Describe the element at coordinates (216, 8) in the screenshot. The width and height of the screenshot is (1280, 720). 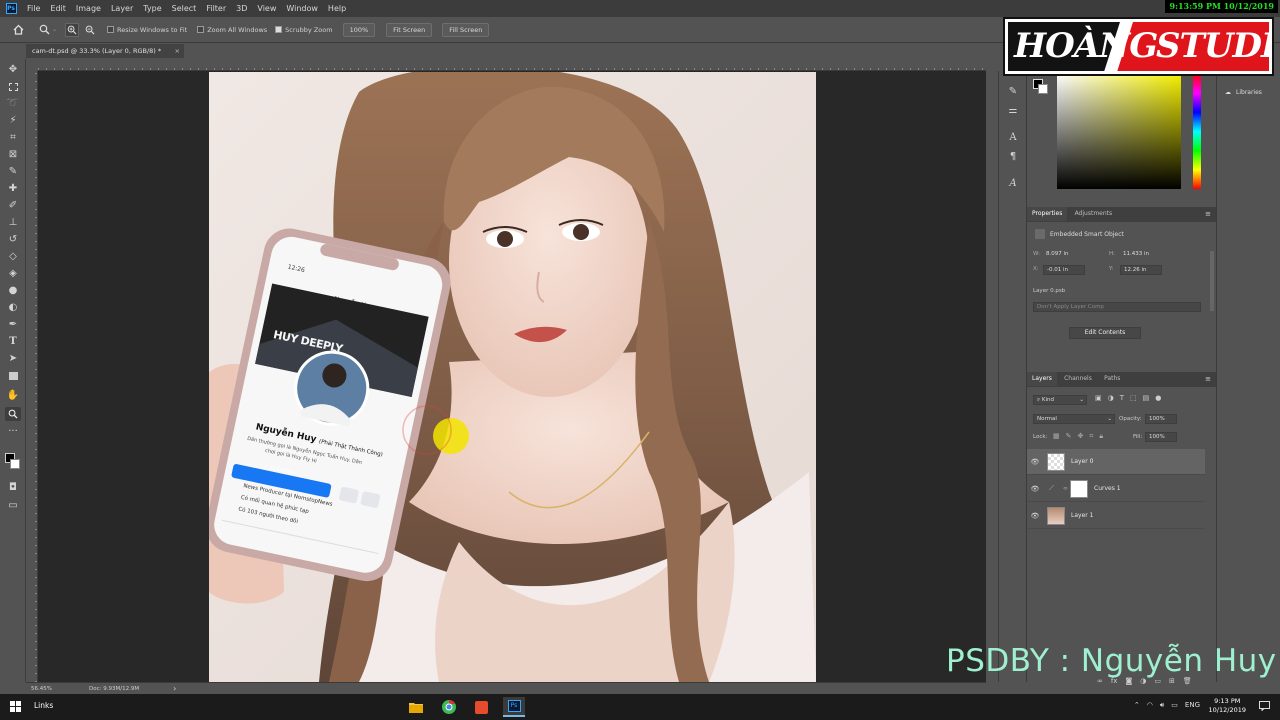
I see `menu-filter: Filter` at that location.